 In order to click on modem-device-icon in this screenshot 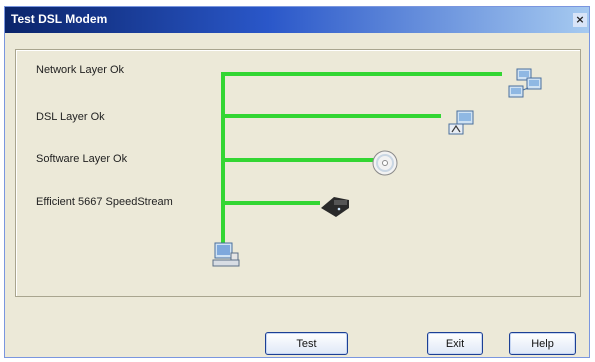, I will do `click(335, 207)`.